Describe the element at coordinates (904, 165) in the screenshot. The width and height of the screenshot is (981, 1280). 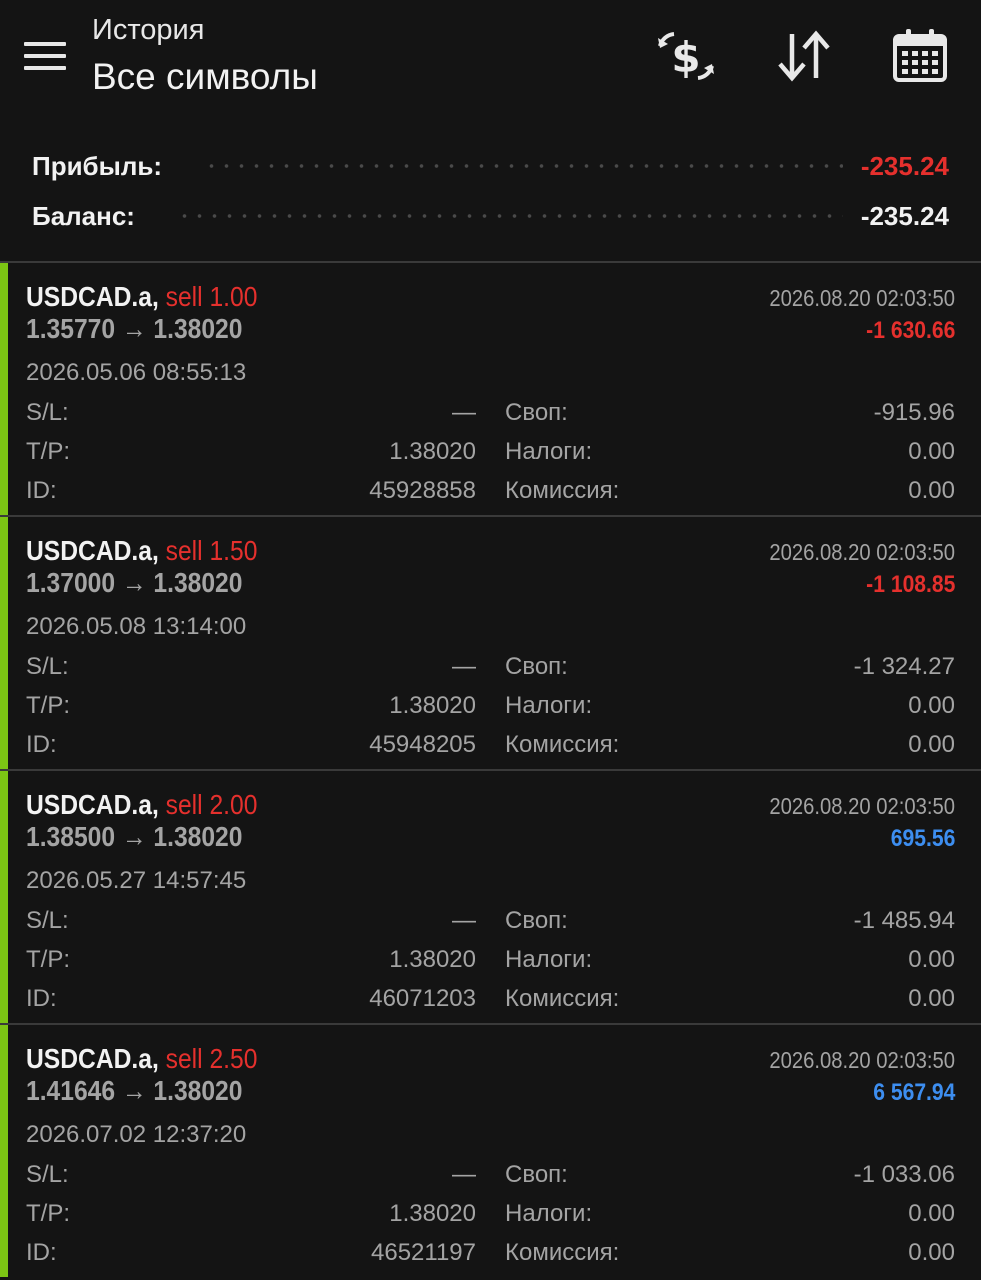
I see `profit-value: -235.24` at that location.